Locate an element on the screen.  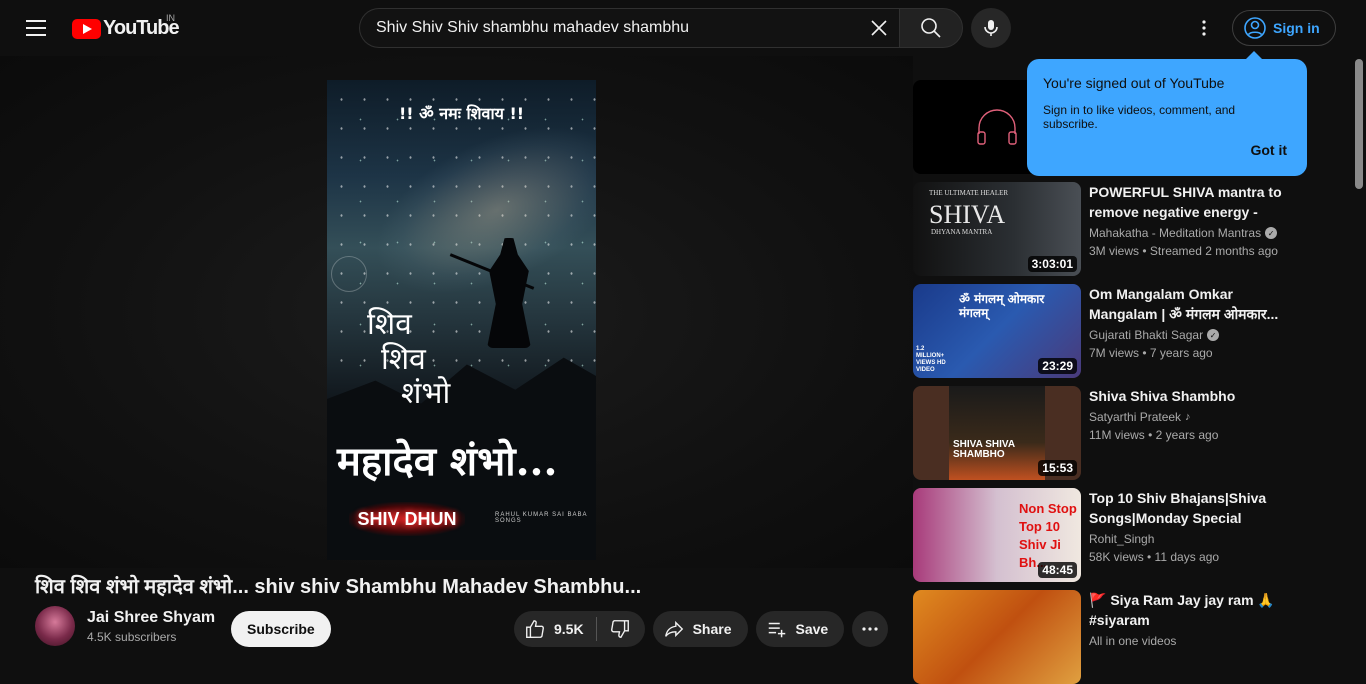
popup-title: You're signed out of YouTube is located at coordinates (1134, 83).